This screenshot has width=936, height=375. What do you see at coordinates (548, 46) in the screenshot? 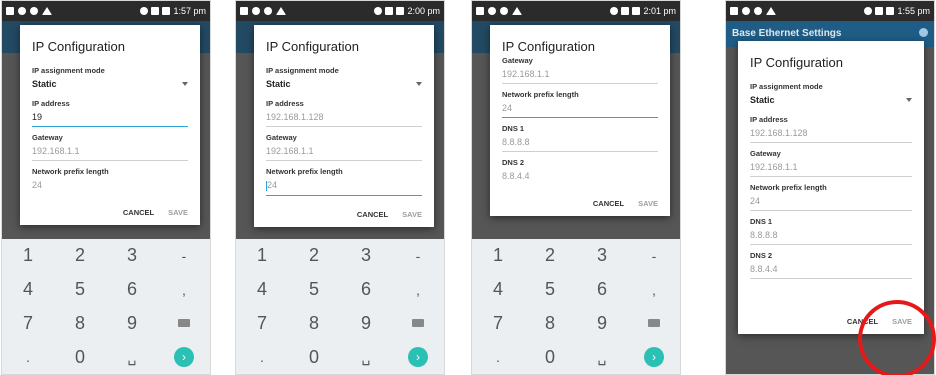
I see `dialog-title: IP Configuration` at bounding box center [548, 46].